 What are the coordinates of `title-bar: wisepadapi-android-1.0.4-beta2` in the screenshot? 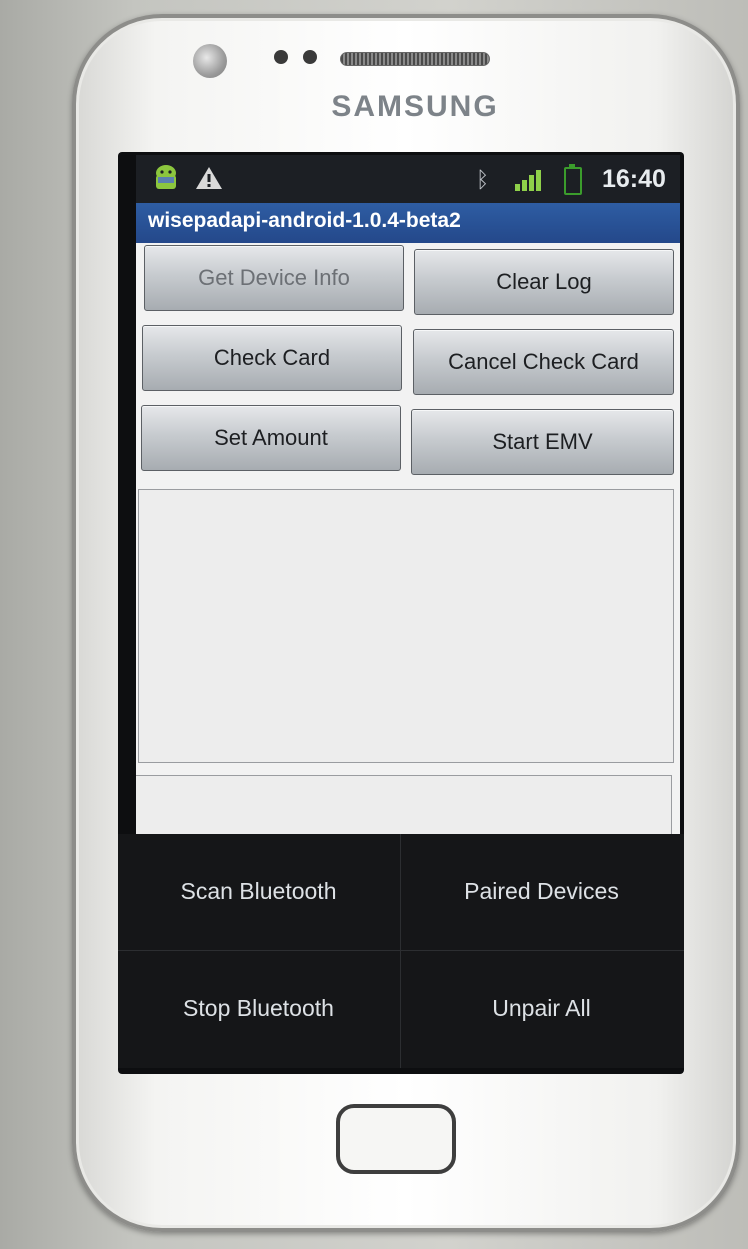 It's located at (408, 223).